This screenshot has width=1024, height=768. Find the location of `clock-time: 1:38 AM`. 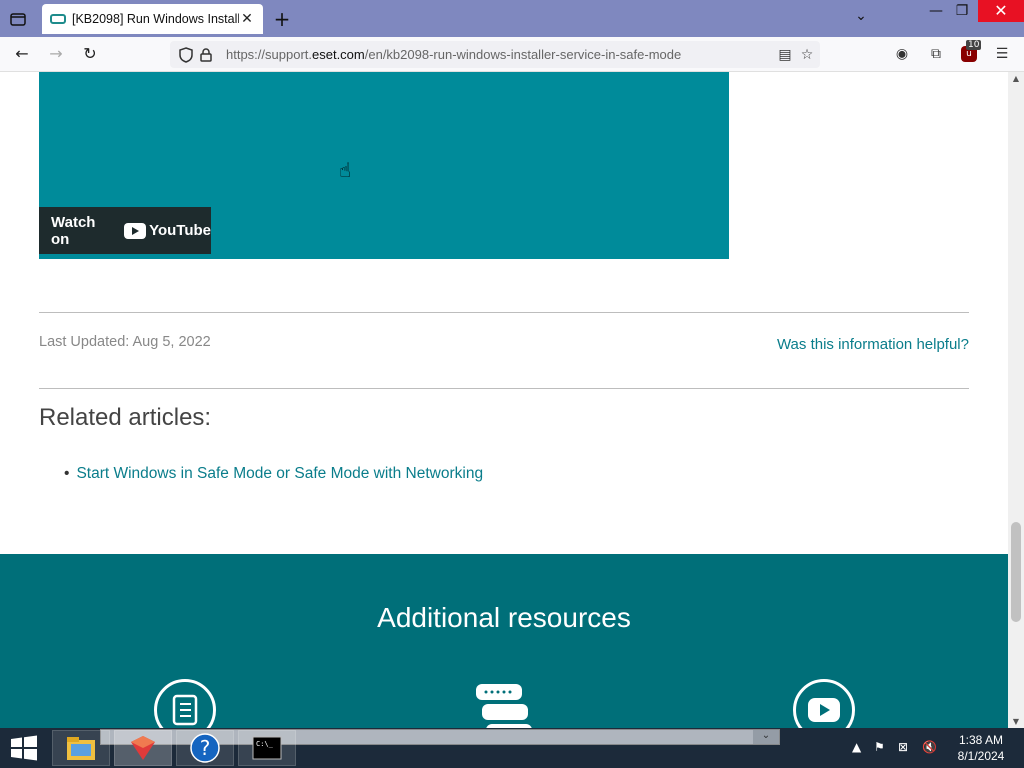

clock-time: 1:38 AM is located at coordinates (981, 740).